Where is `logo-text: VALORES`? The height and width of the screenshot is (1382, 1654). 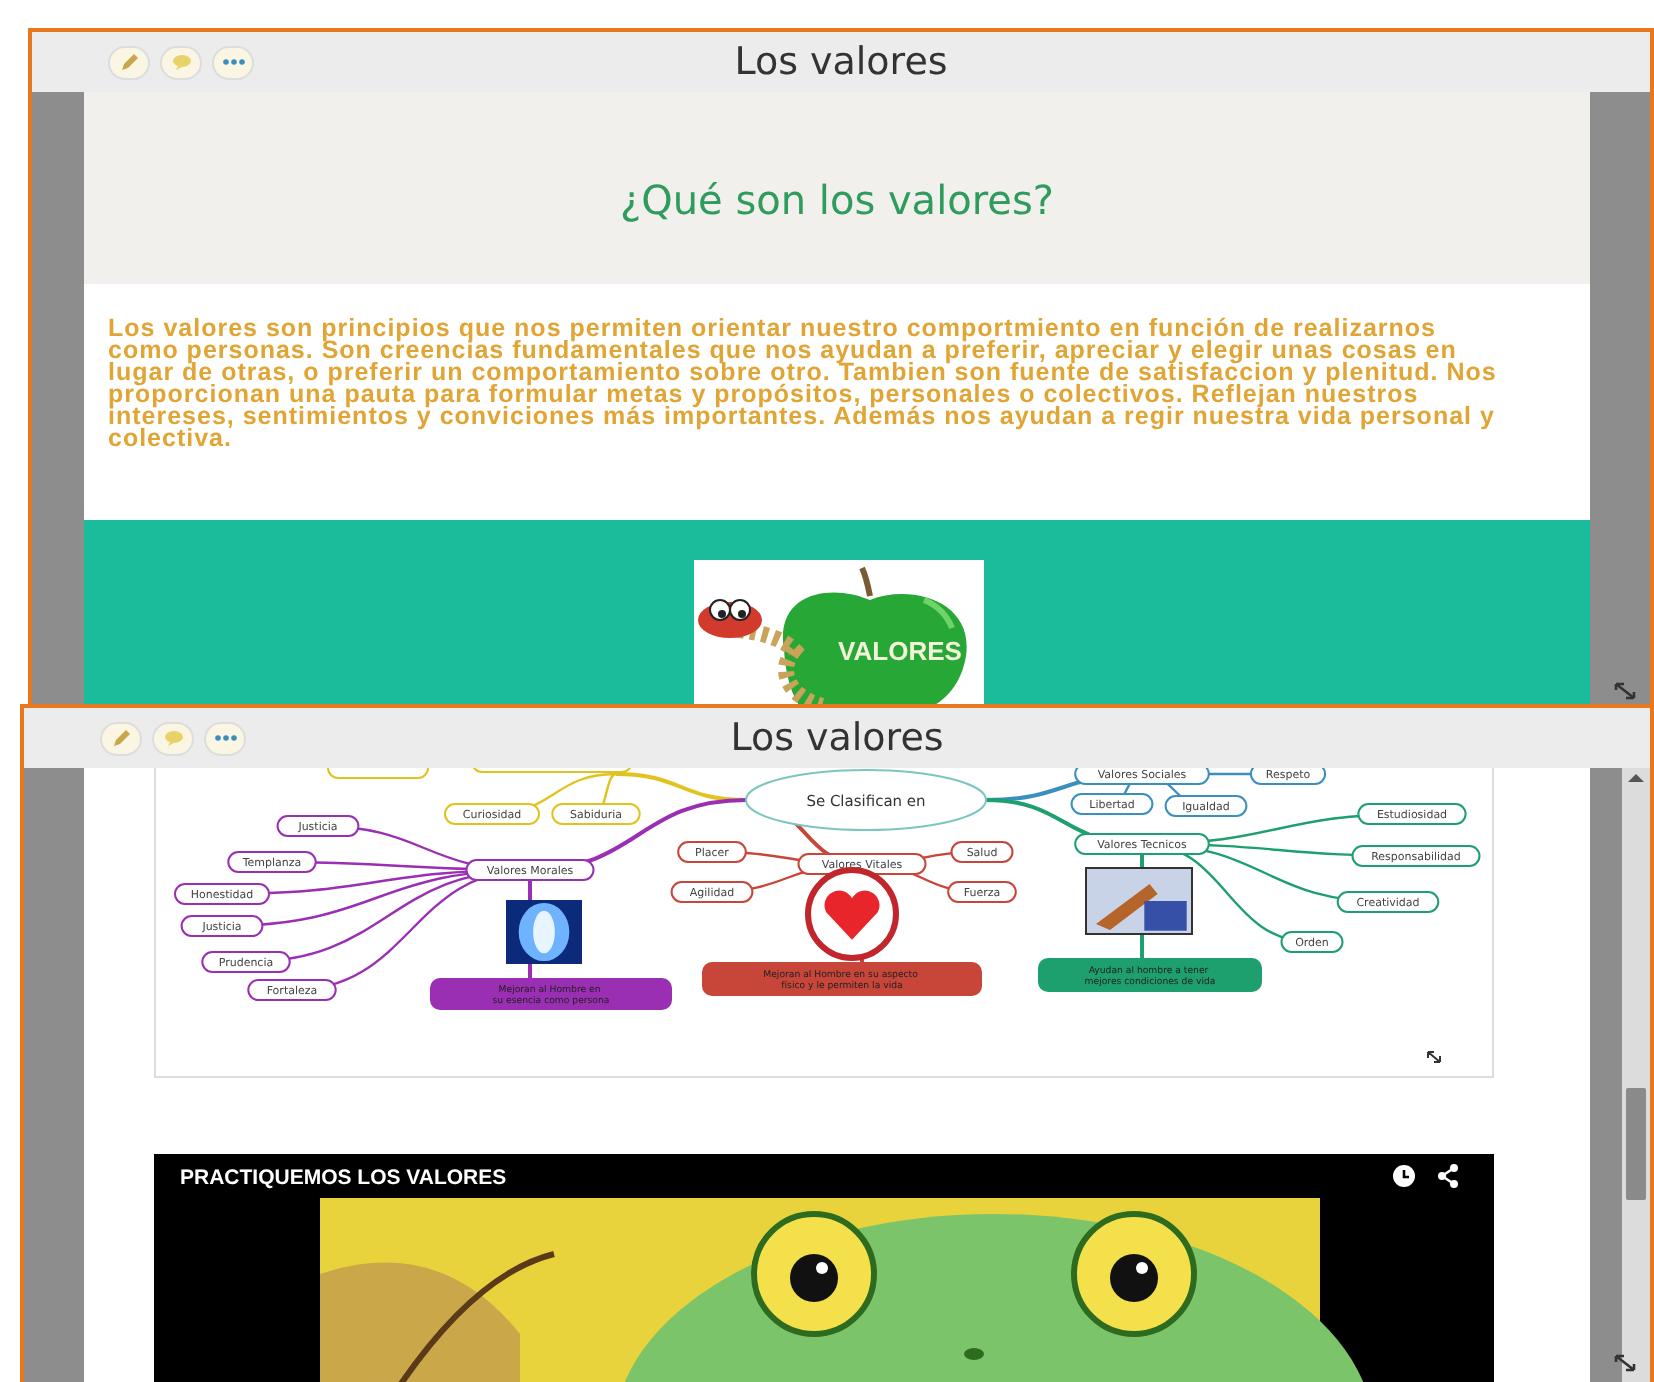
logo-text: VALORES is located at coordinates (900, 651).